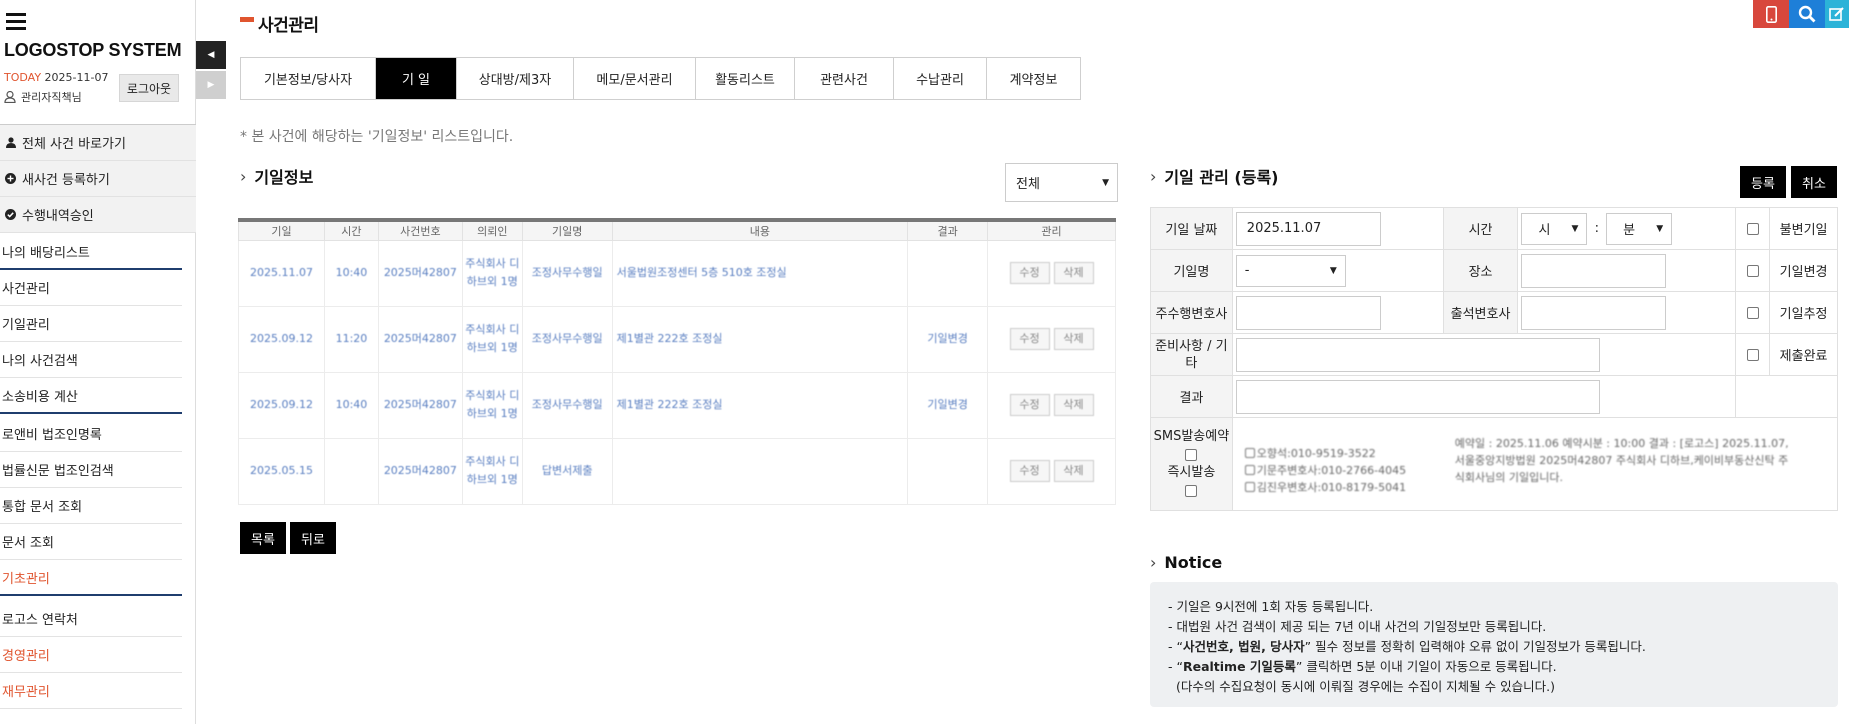 The image size is (1849, 724). I want to click on fixed-date-checkbox, so click(1752, 228).